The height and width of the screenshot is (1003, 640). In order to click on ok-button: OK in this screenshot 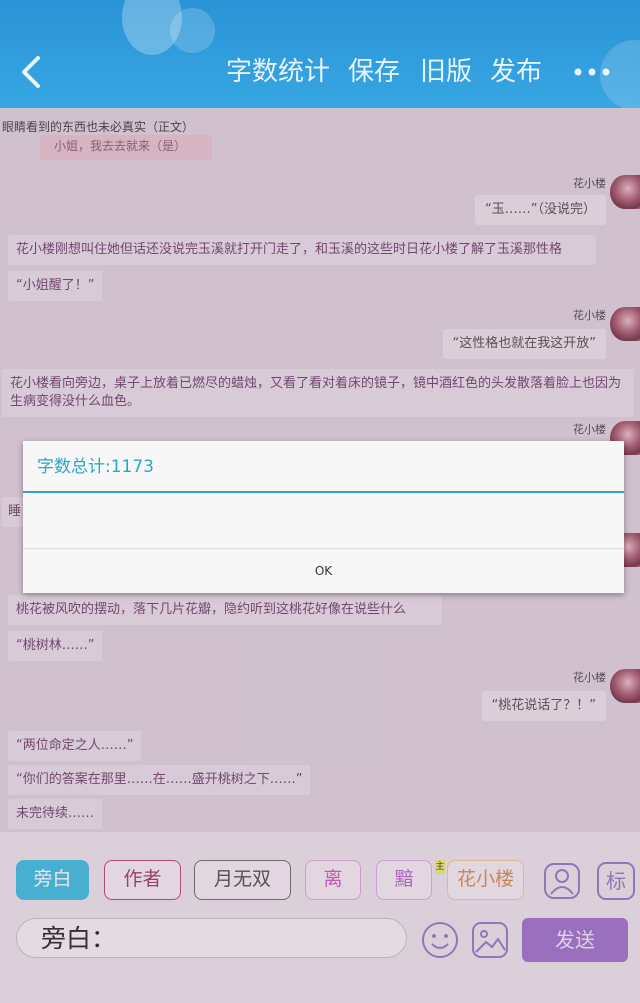, I will do `click(323, 571)`.